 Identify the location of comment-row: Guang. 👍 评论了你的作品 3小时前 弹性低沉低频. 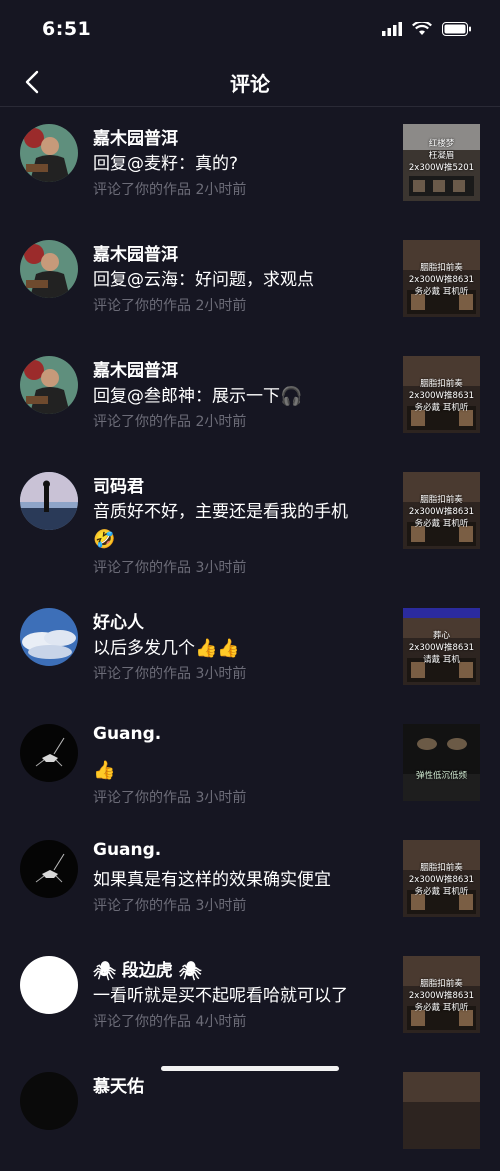
(250, 765).